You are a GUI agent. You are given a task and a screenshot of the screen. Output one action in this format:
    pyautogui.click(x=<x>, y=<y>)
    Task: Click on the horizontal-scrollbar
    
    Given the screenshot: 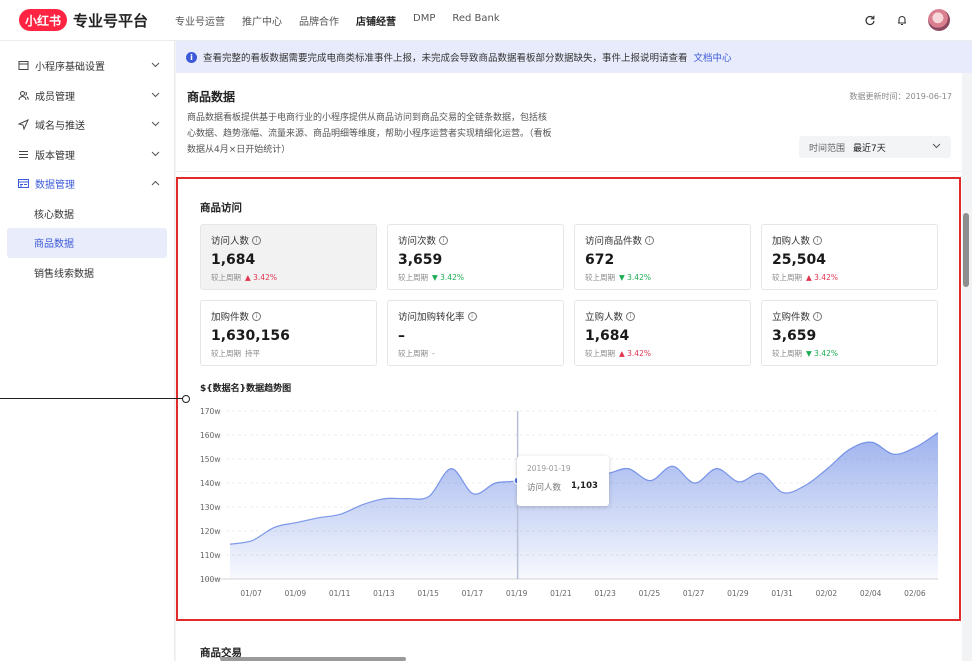 What is the action you would take?
    pyautogui.click(x=313, y=659)
    